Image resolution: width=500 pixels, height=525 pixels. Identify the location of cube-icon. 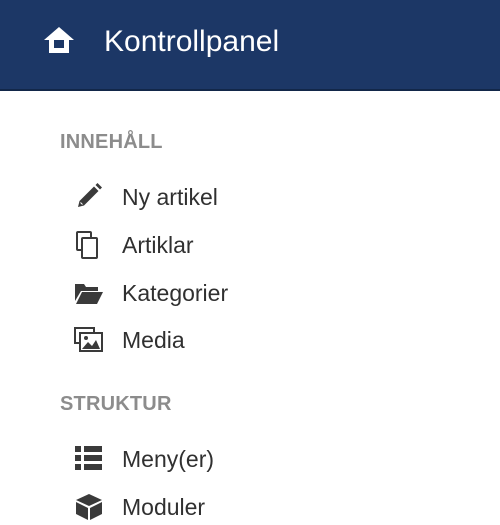
(89, 507).